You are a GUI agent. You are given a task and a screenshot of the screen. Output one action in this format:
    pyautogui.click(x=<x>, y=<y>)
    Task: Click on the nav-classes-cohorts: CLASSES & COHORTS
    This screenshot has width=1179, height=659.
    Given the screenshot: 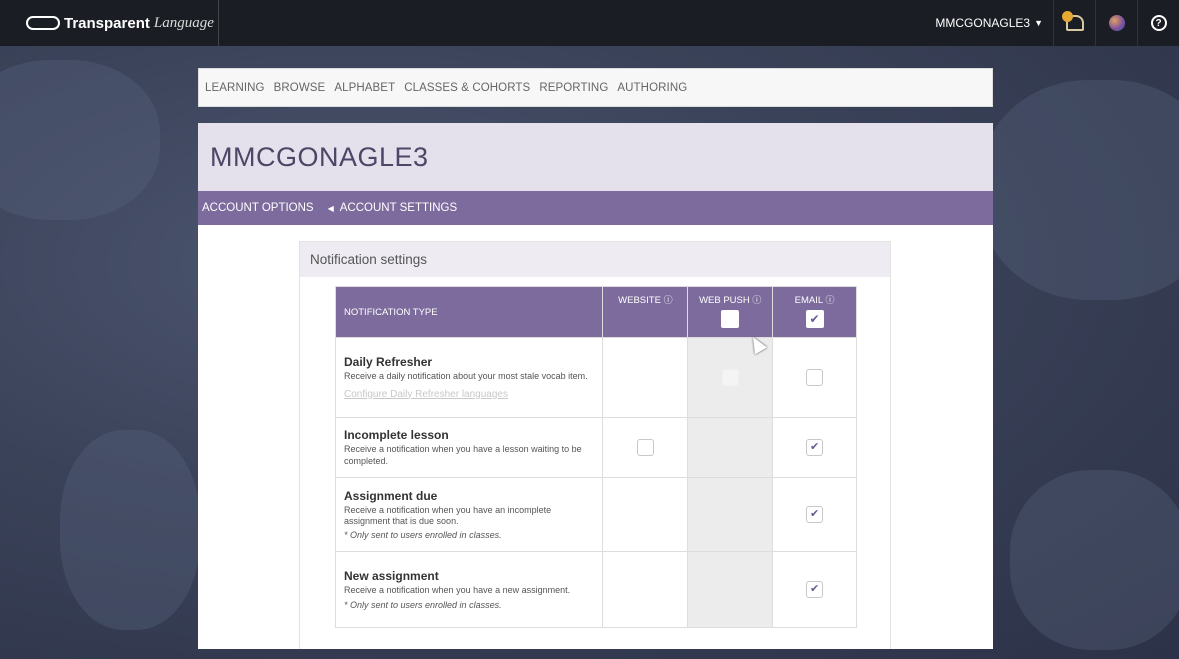 What is the action you would take?
    pyautogui.click(x=467, y=88)
    